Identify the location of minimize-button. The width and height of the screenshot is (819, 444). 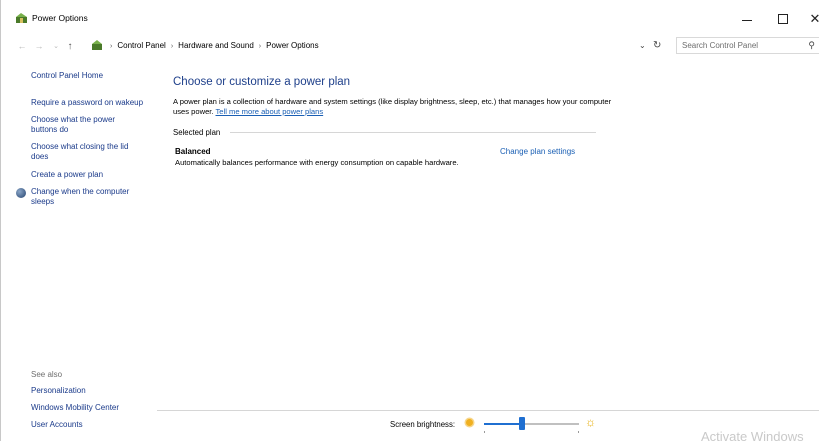
(747, 19).